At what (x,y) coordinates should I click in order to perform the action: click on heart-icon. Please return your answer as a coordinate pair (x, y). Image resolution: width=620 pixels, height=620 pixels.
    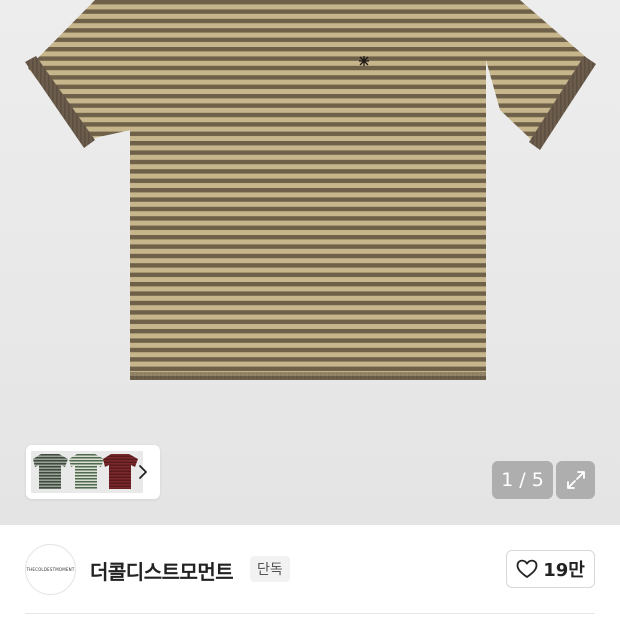
    Looking at the image, I should click on (527, 568).